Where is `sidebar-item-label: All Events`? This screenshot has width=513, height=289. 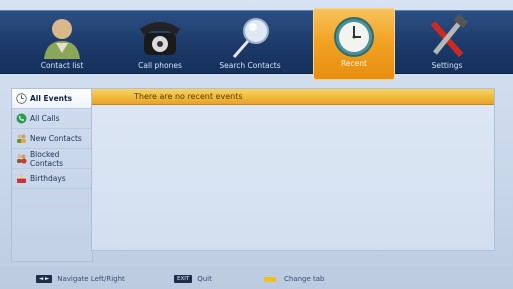
sidebar-item-label: All Events is located at coordinates (51, 98).